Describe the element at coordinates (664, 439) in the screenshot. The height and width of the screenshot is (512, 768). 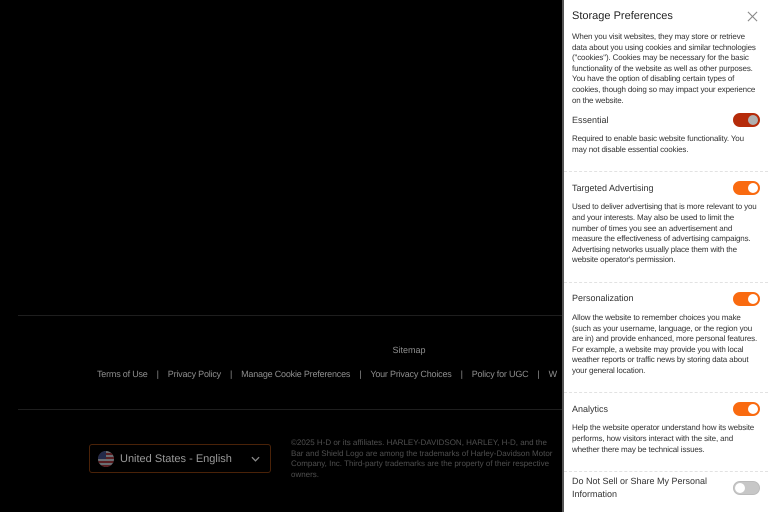
I see `category-description: Help the website operator understand how its website performs, how visitors interact with the site, and whether there may be technical issues.` at that location.